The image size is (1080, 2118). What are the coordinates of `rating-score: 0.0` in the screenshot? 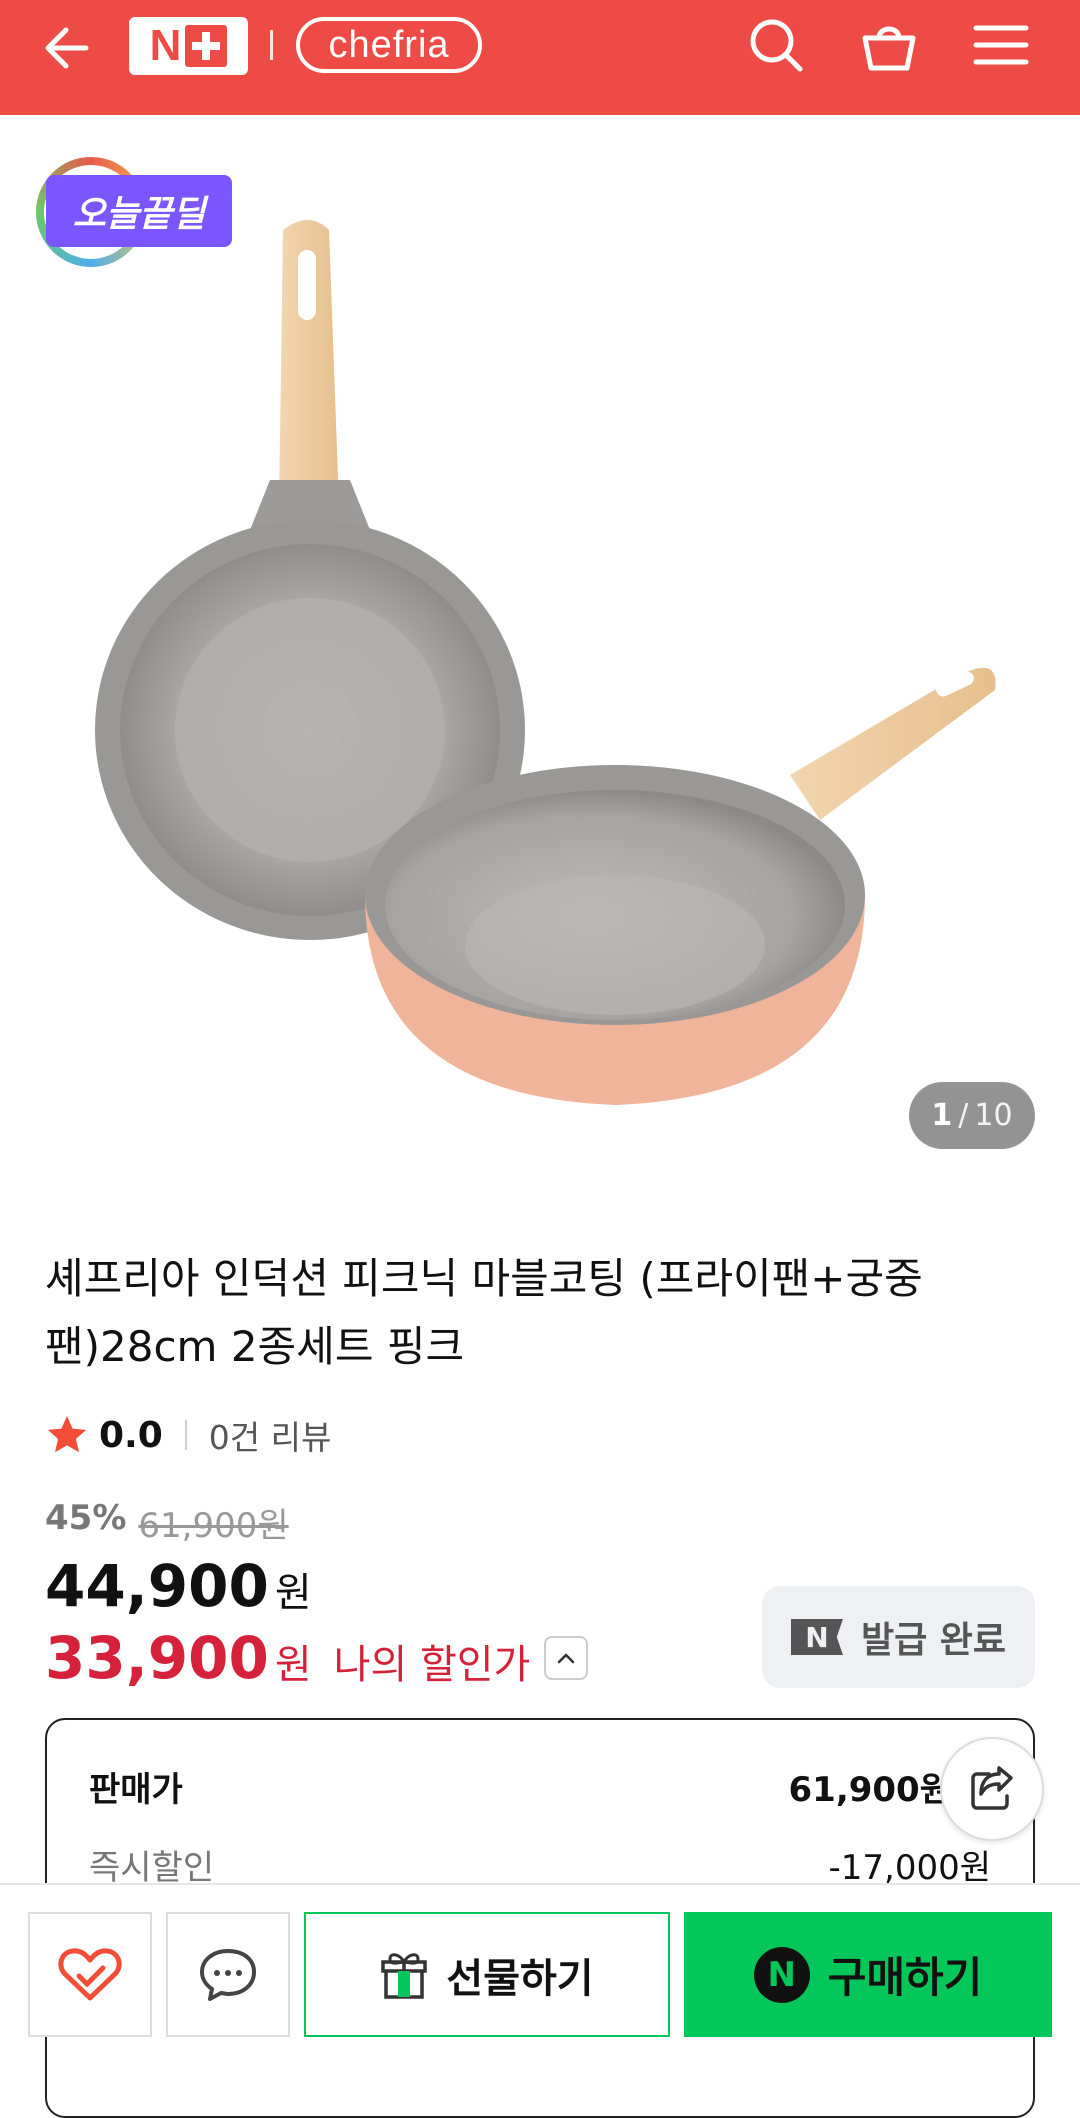 It's located at (131, 1435).